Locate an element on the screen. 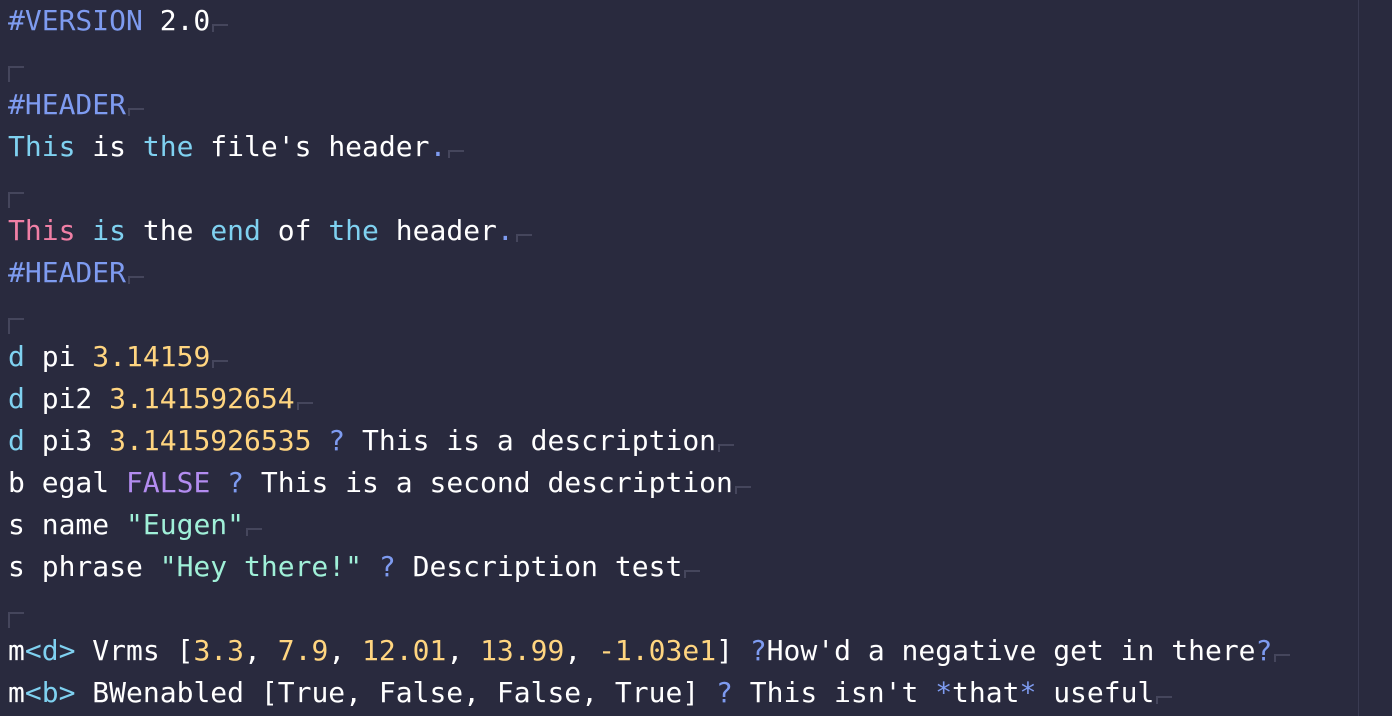 The image size is (1392, 716). code-token: 3.3 is located at coordinates (219, 650).